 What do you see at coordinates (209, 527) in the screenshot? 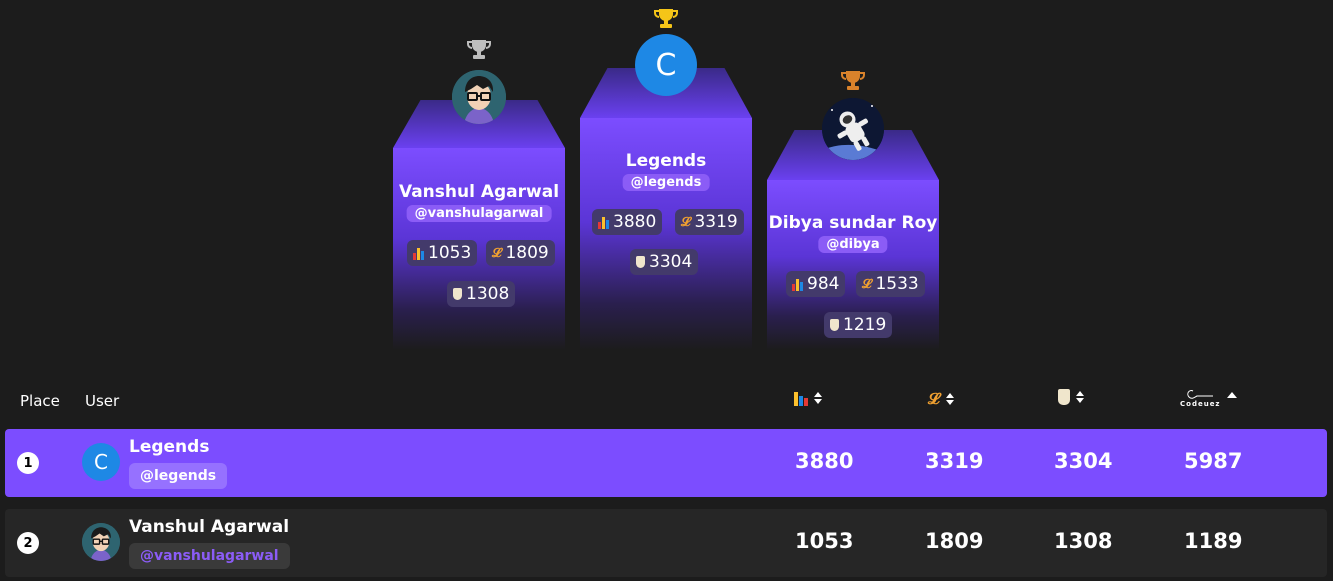
I see `user-name: Vanshul Agarwal` at bounding box center [209, 527].